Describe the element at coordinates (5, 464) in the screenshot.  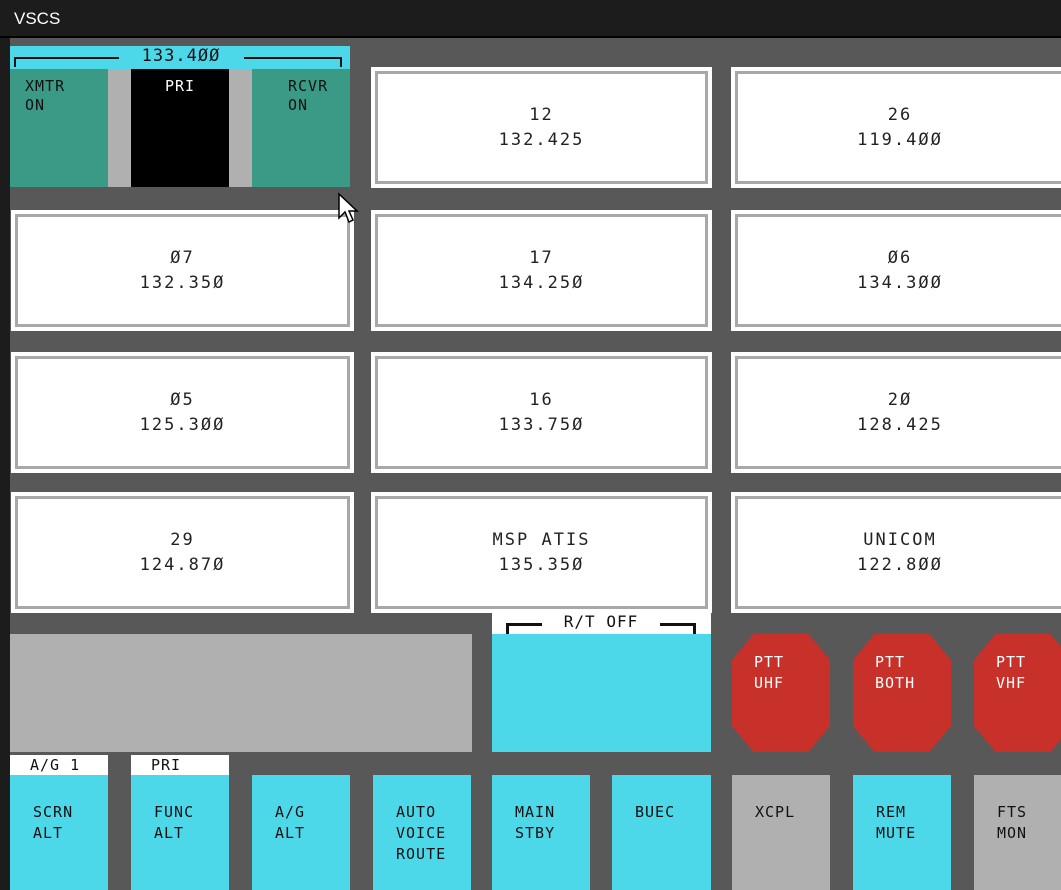
I see `window-frame-left` at that location.